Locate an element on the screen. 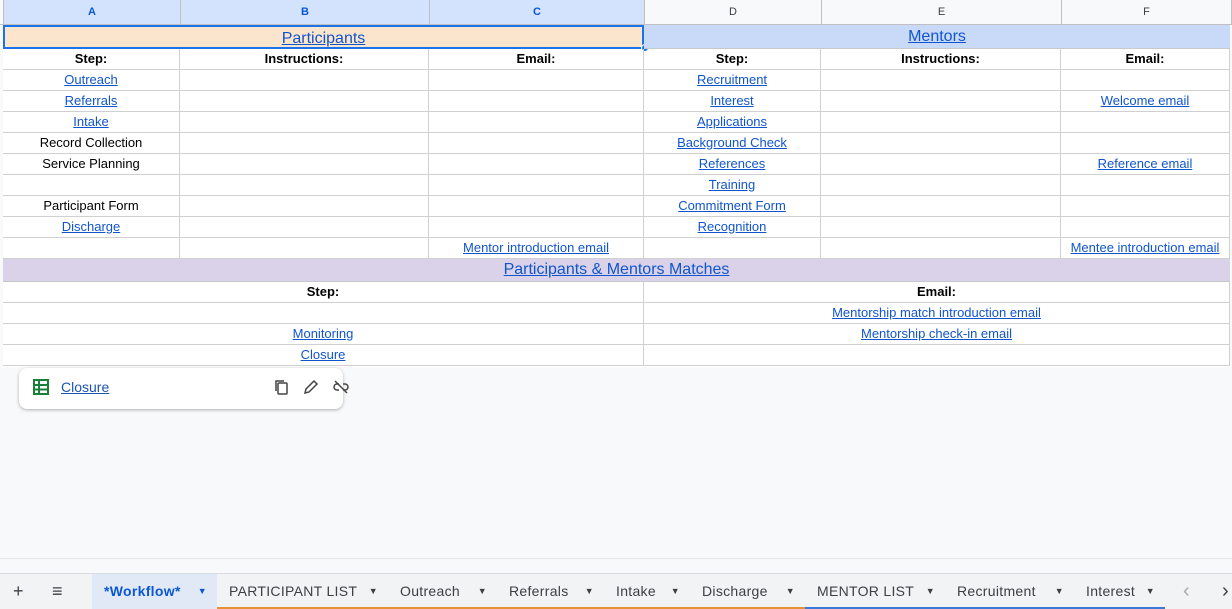 The width and height of the screenshot is (1232, 609). match-email-cell: Mentorship match introduction email is located at coordinates (937, 313).